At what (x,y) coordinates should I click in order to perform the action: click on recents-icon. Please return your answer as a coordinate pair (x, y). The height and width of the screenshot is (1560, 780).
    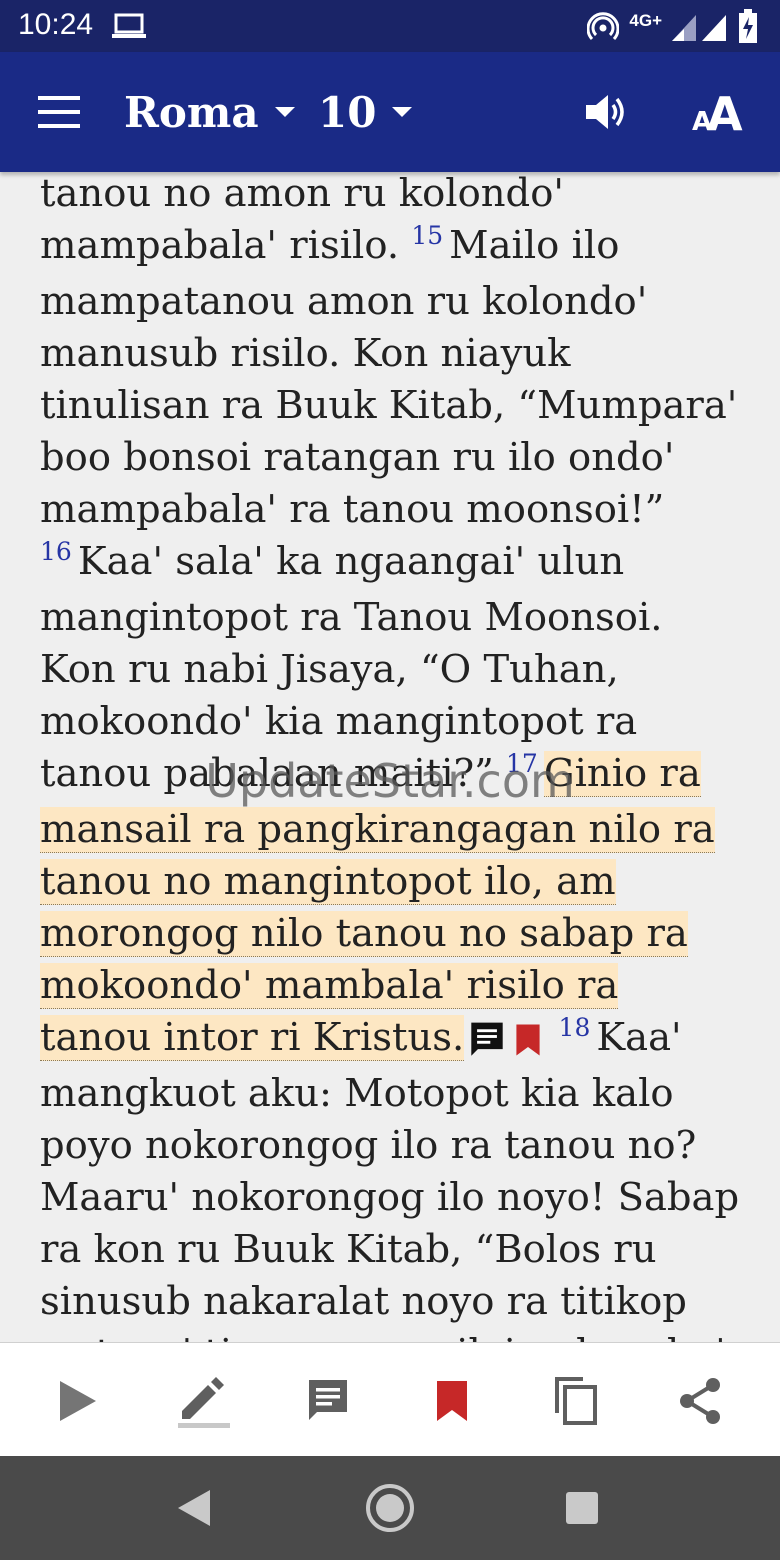
    Looking at the image, I should click on (582, 1508).